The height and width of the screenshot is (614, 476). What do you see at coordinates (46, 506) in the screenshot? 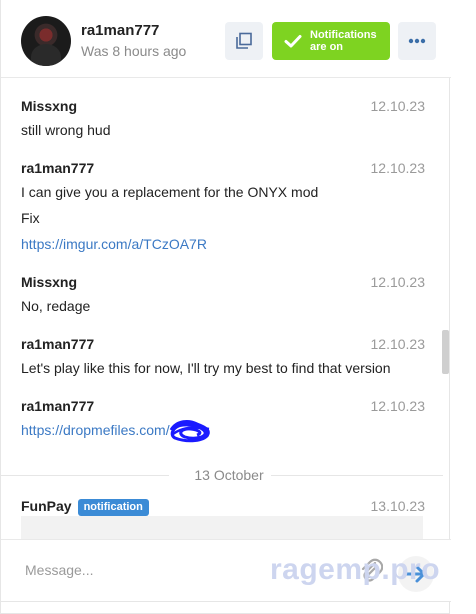
I see `message-author: FunPay` at bounding box center [46, 506].